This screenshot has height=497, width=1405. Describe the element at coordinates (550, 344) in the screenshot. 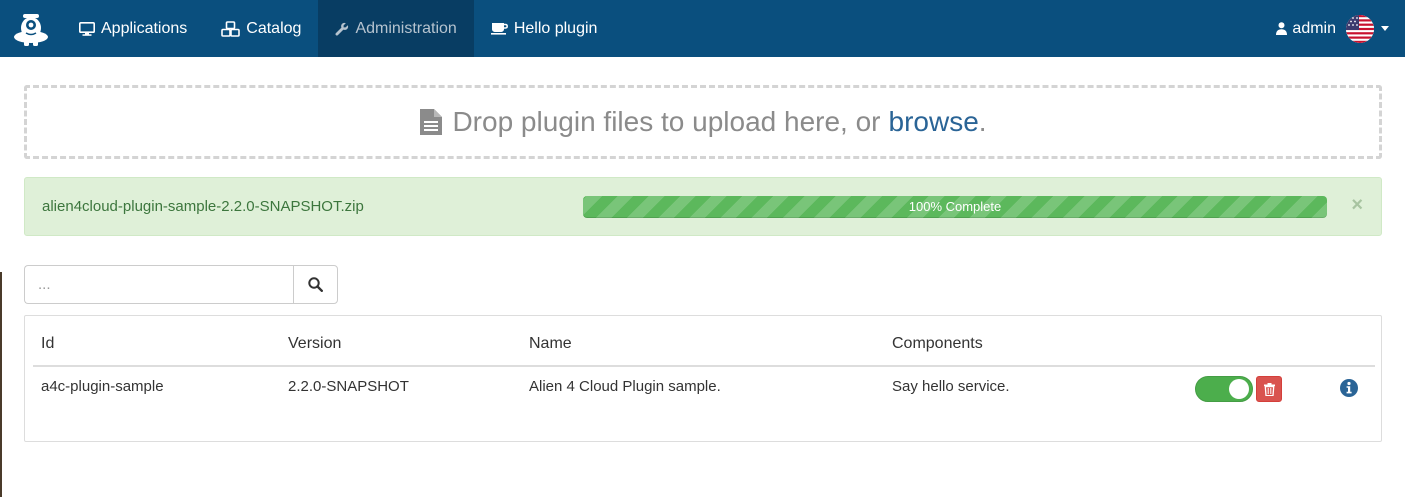

I see `column-header-name: Name` at that location.